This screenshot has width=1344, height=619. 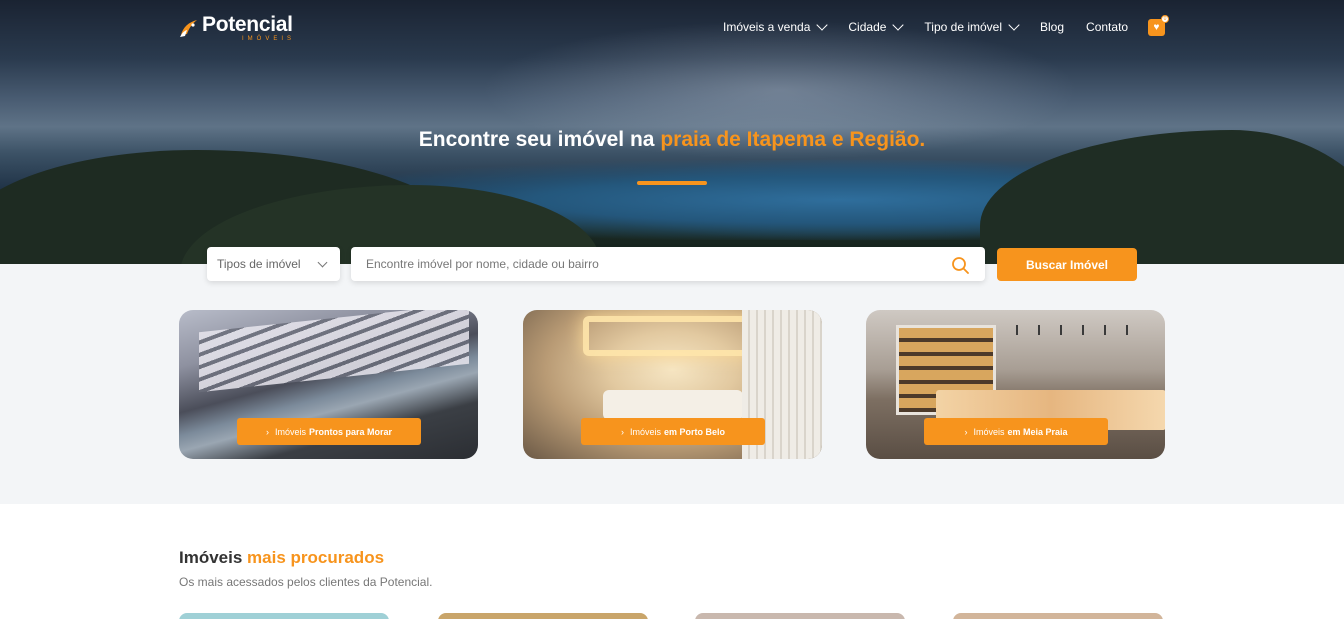 I want to click on logo-icon, so click(x=189, y=28).